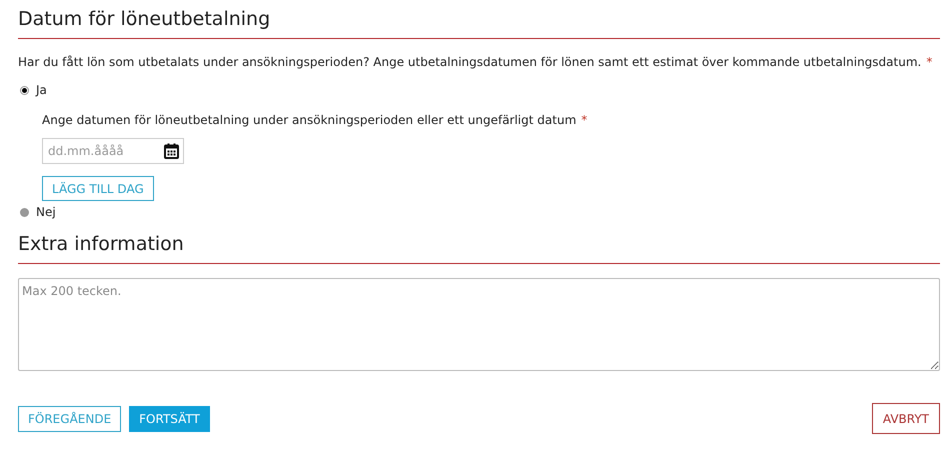 The width and height of the screenshot is (949, 462). Describe the element at coordinates (145, 19) in the screenshot. I see `section-heading: Datum för löneutbetalning` at that location.